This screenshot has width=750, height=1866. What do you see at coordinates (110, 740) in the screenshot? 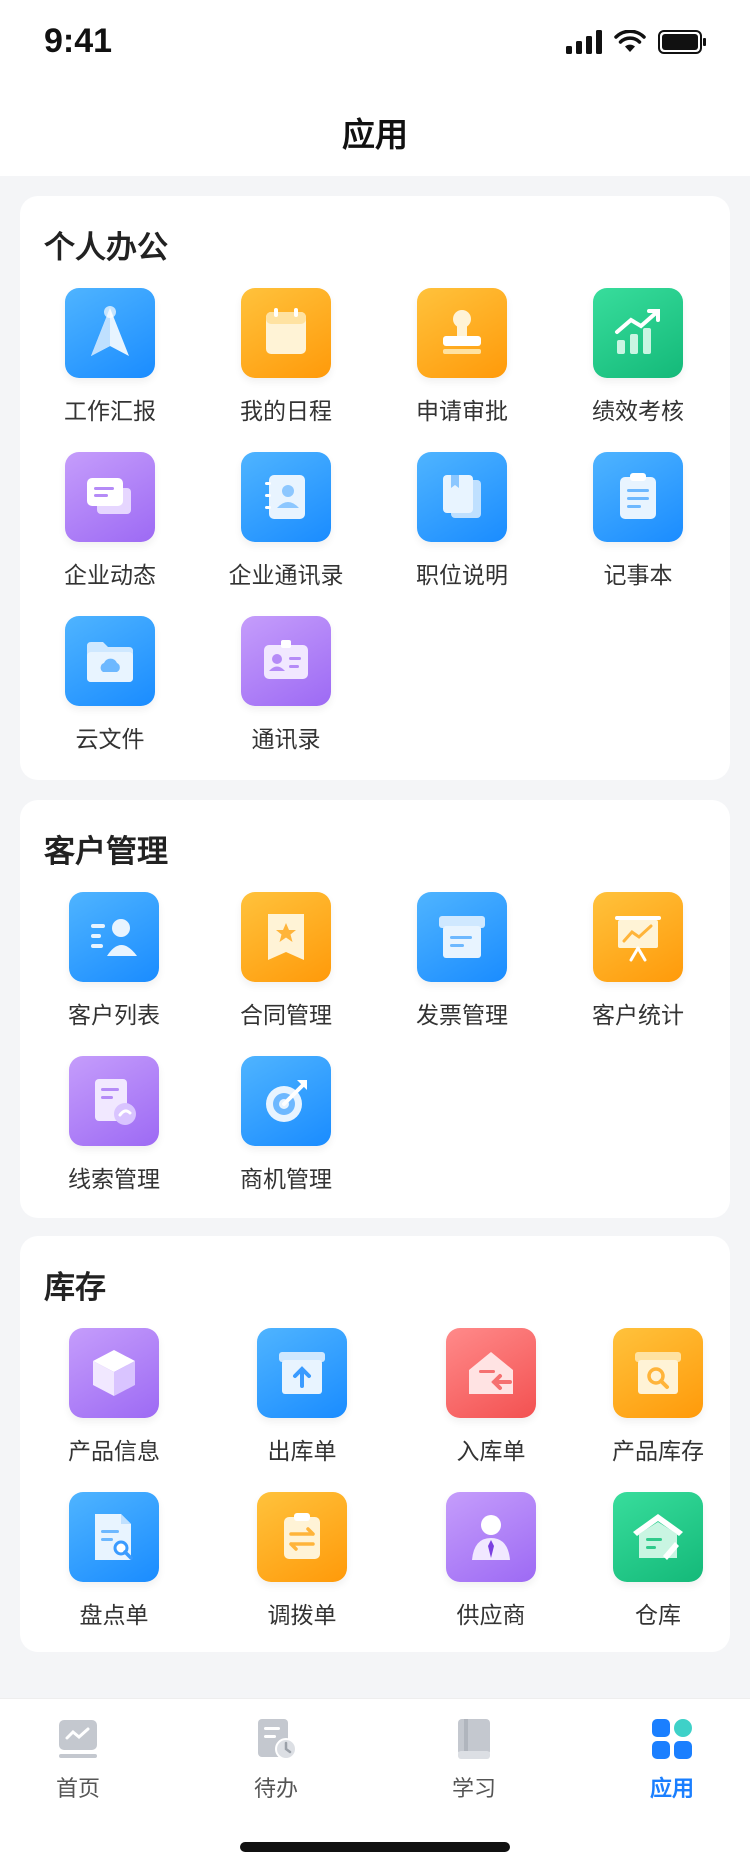
I see `app-item-label: 云文件` at bounding box center [110, 740].